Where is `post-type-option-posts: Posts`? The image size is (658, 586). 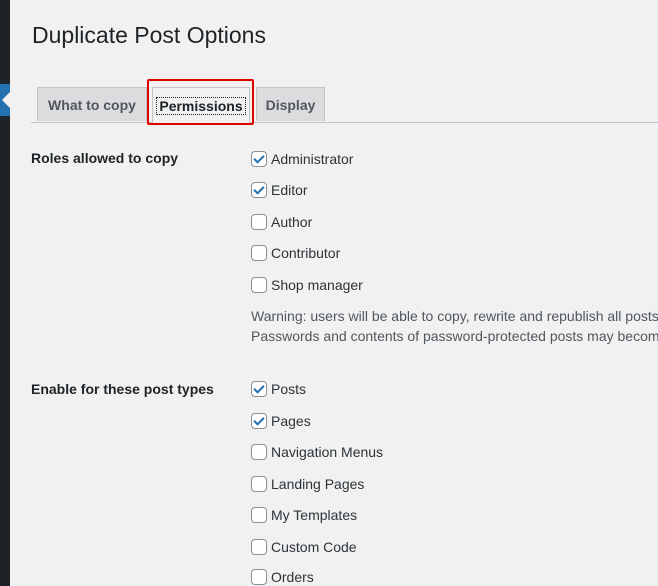
post-type-option-posts: Posts is located at coordinates (278, 389).